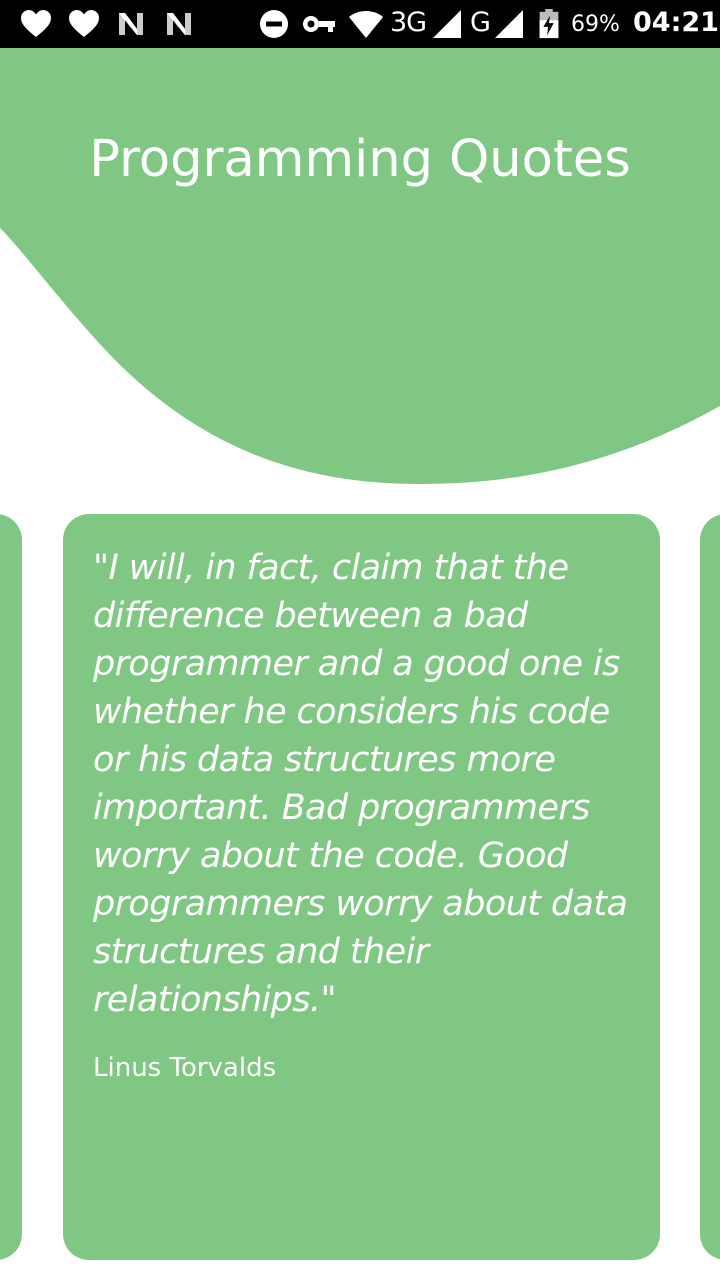  Describe the element at coordinates (595, 24) in the screenshot. I see `battery-percentage: 69%` at that location.